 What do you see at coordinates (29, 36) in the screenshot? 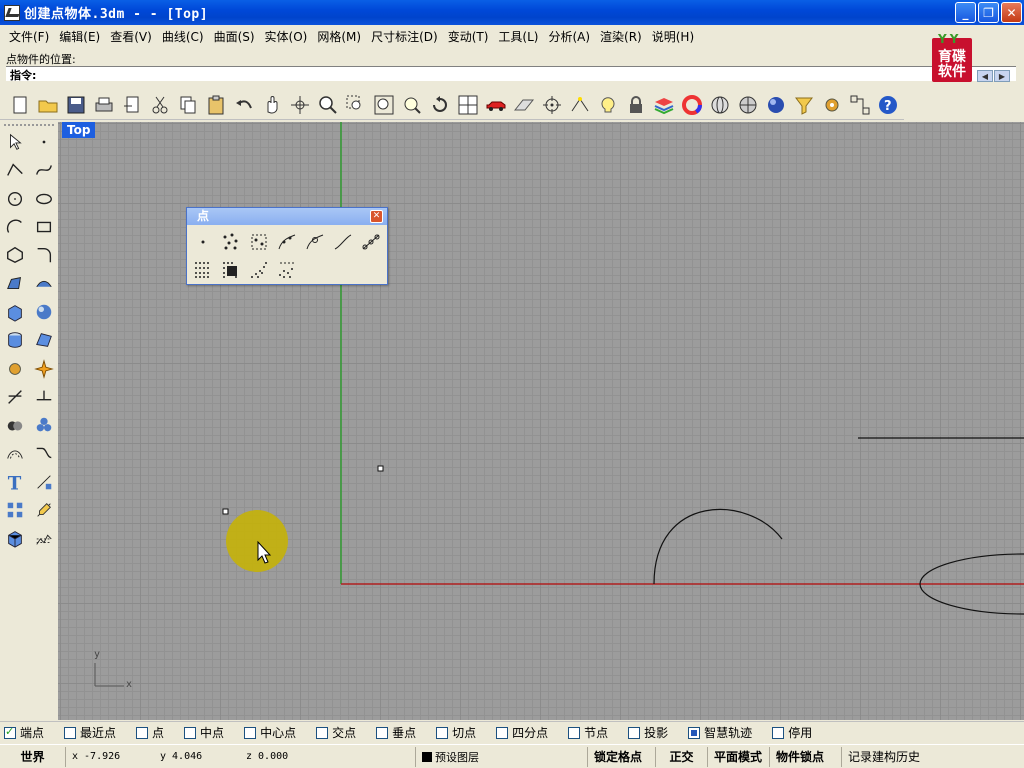
I see `menu-file: 文件(F)` at bounding box center [29, 36].